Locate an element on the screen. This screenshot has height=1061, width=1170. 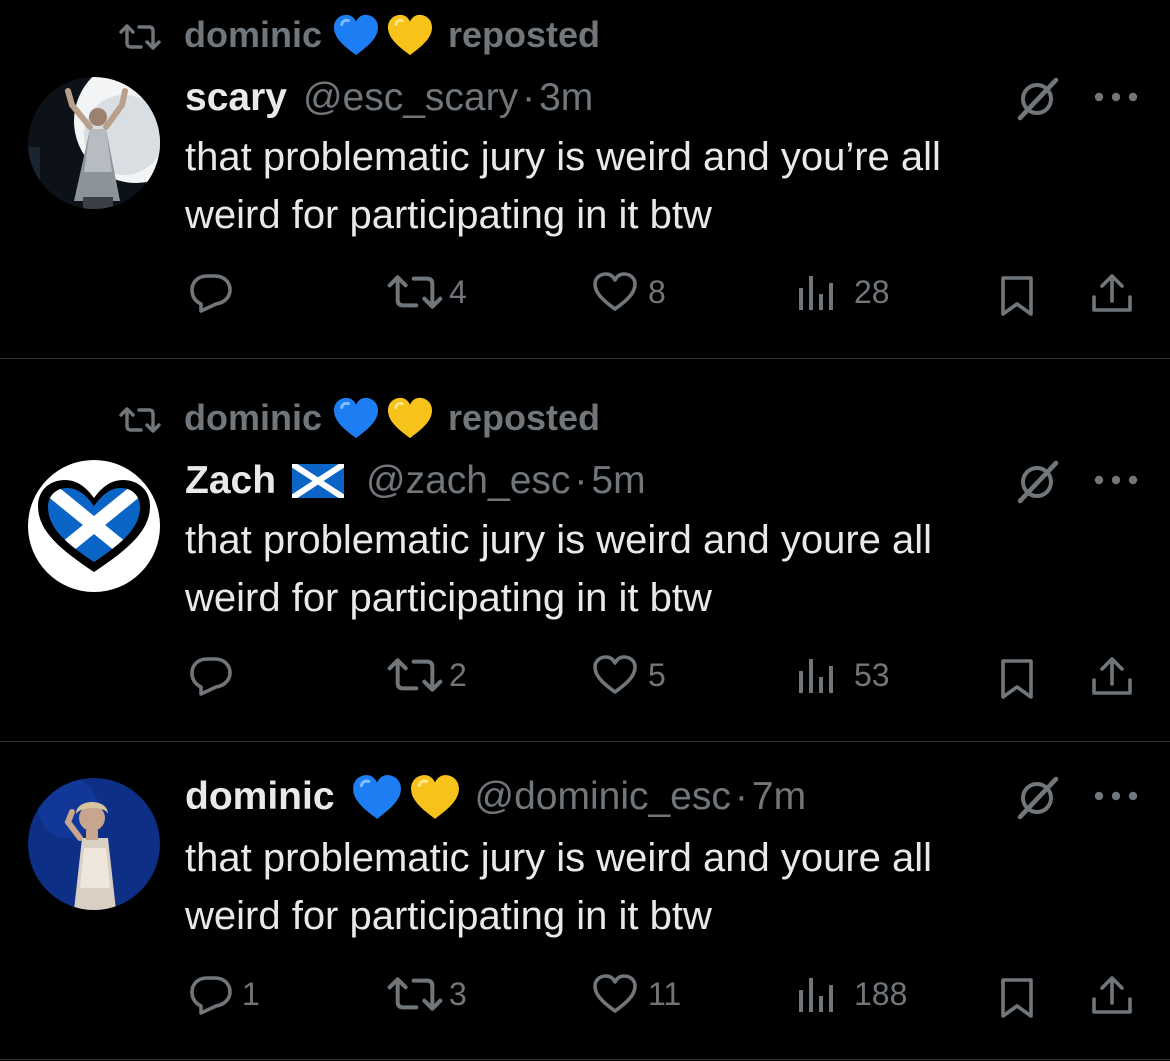
author-handle: @zach_esc is located at coordinates (468, 481).